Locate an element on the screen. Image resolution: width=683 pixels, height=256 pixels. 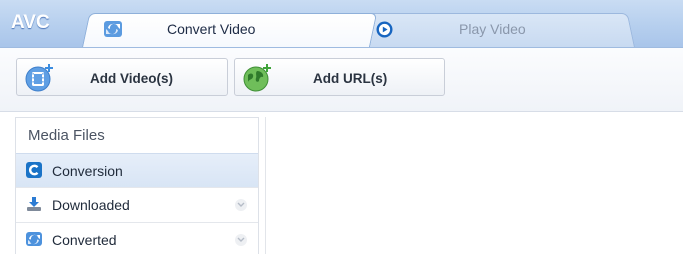
add-video-label: Add Video(s) is located at coordinates (132, 78).